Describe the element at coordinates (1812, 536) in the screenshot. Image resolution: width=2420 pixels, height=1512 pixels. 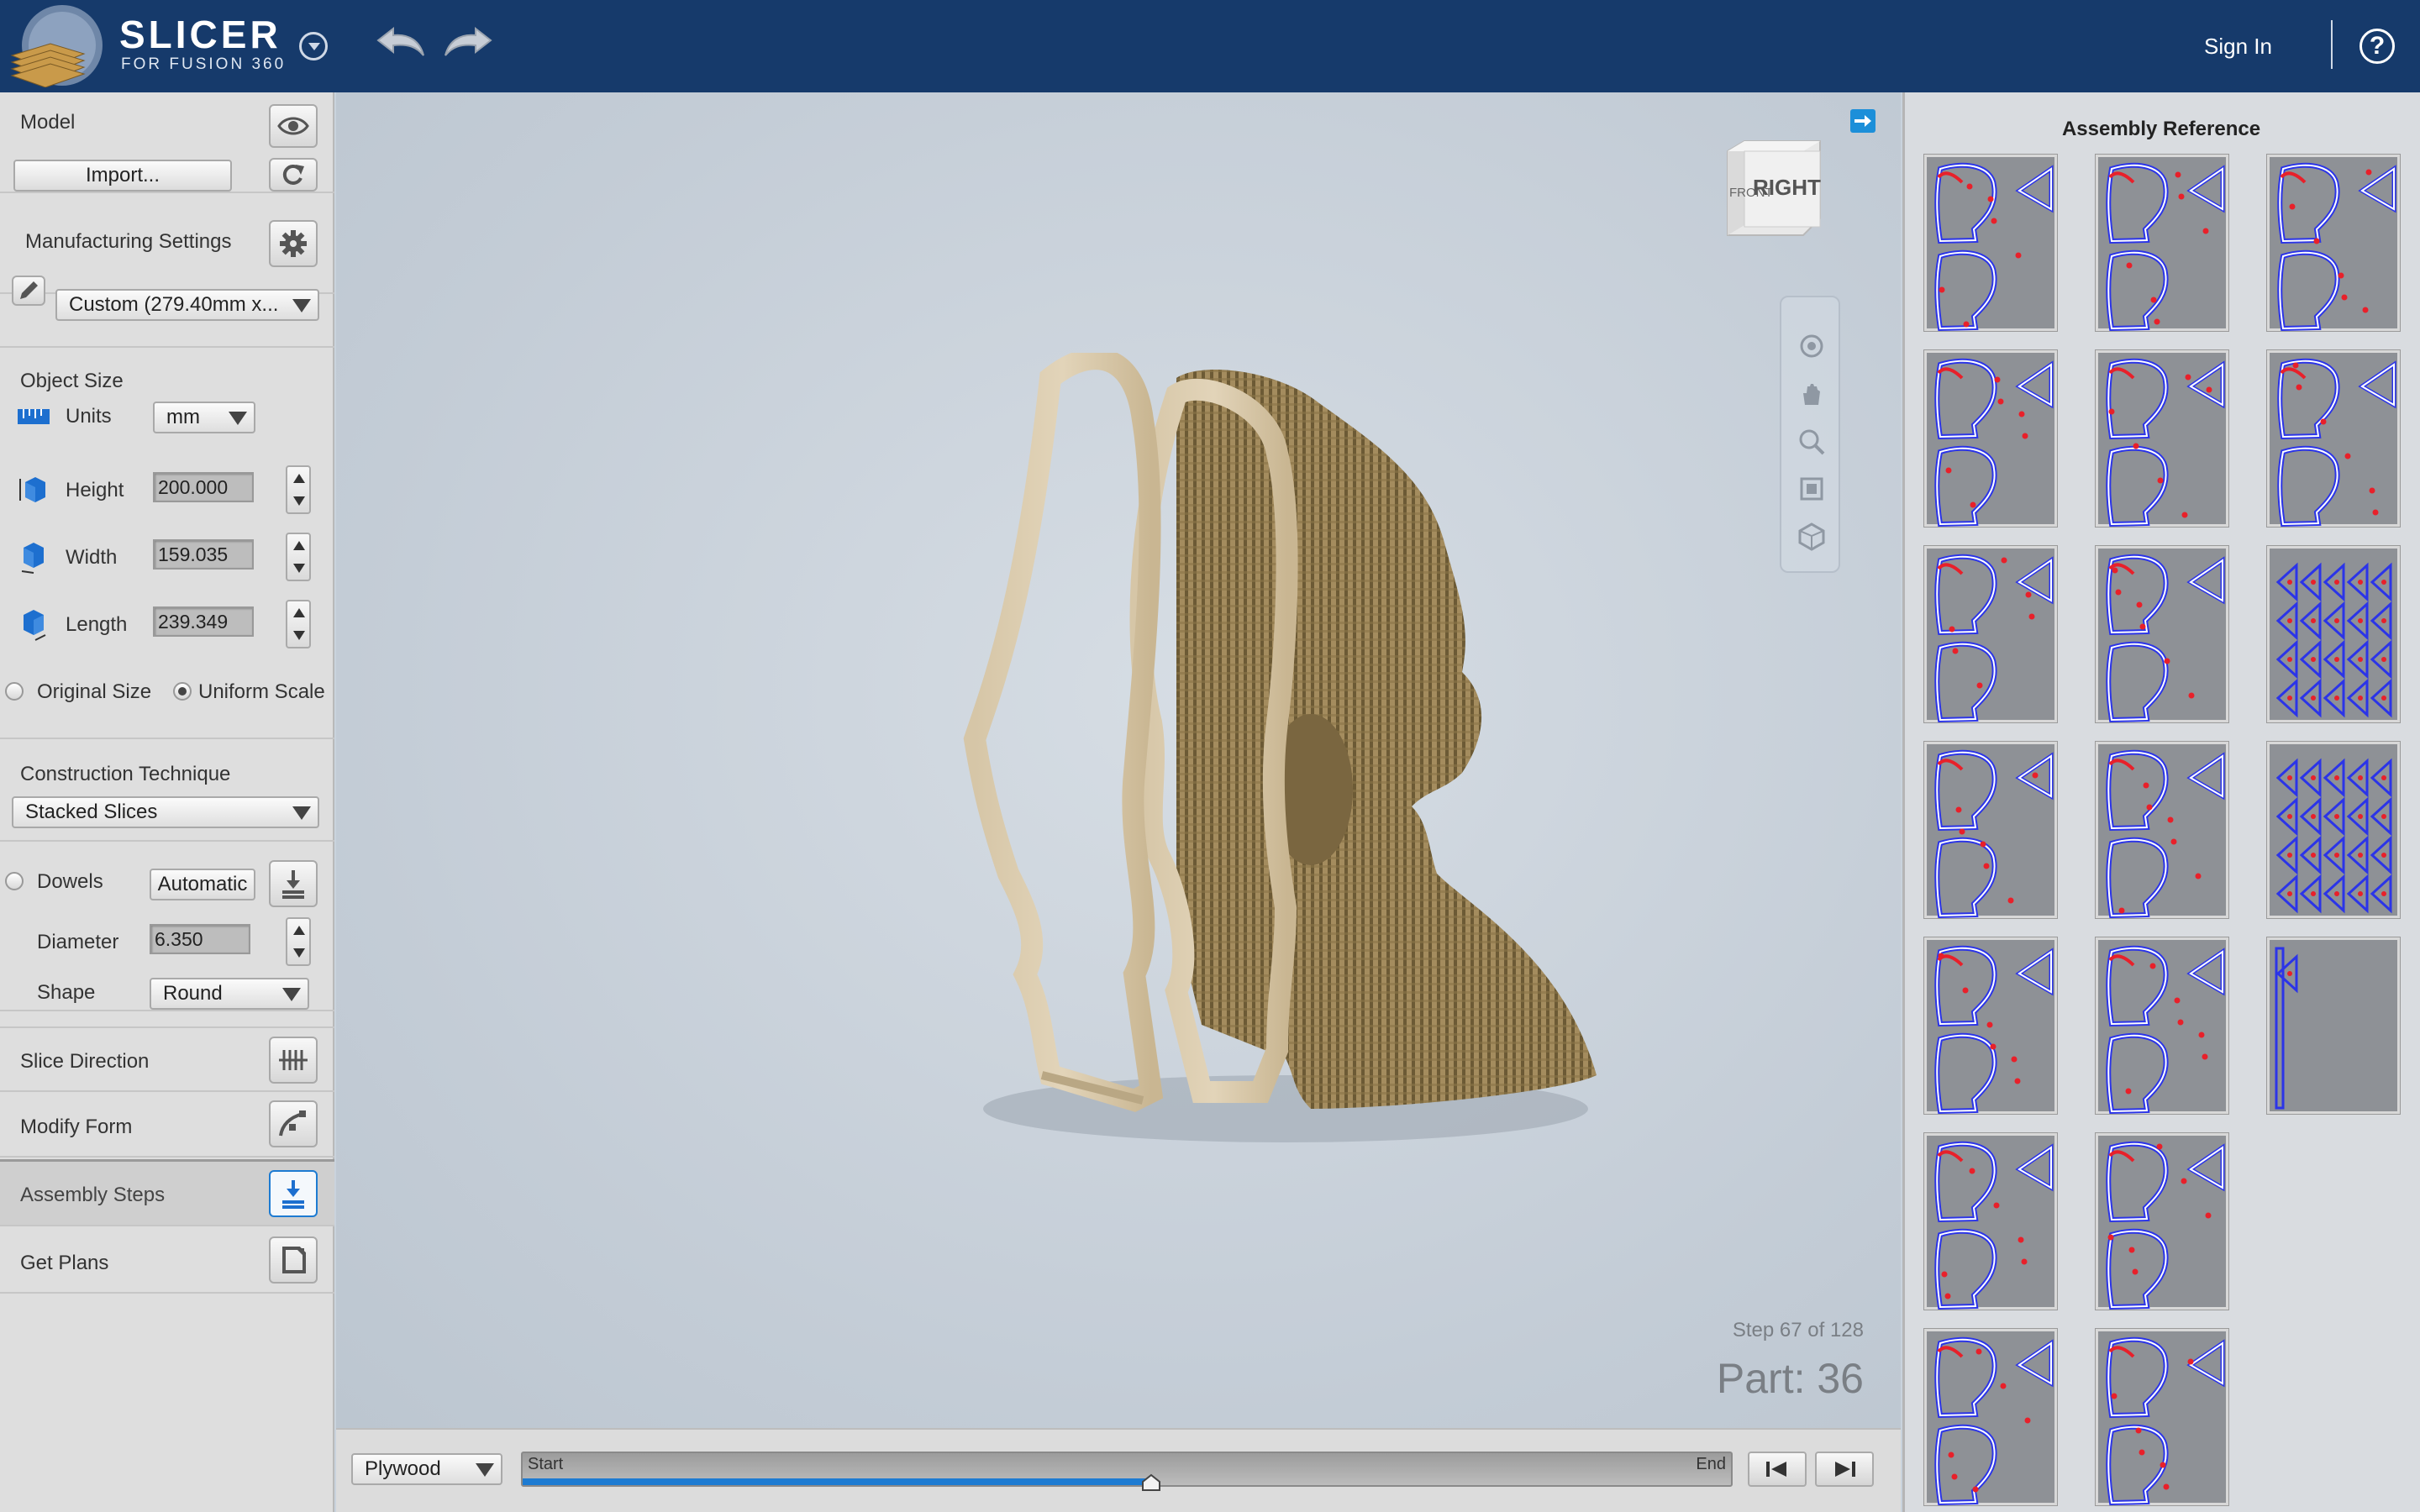
I see `home-view-icon` at that location.